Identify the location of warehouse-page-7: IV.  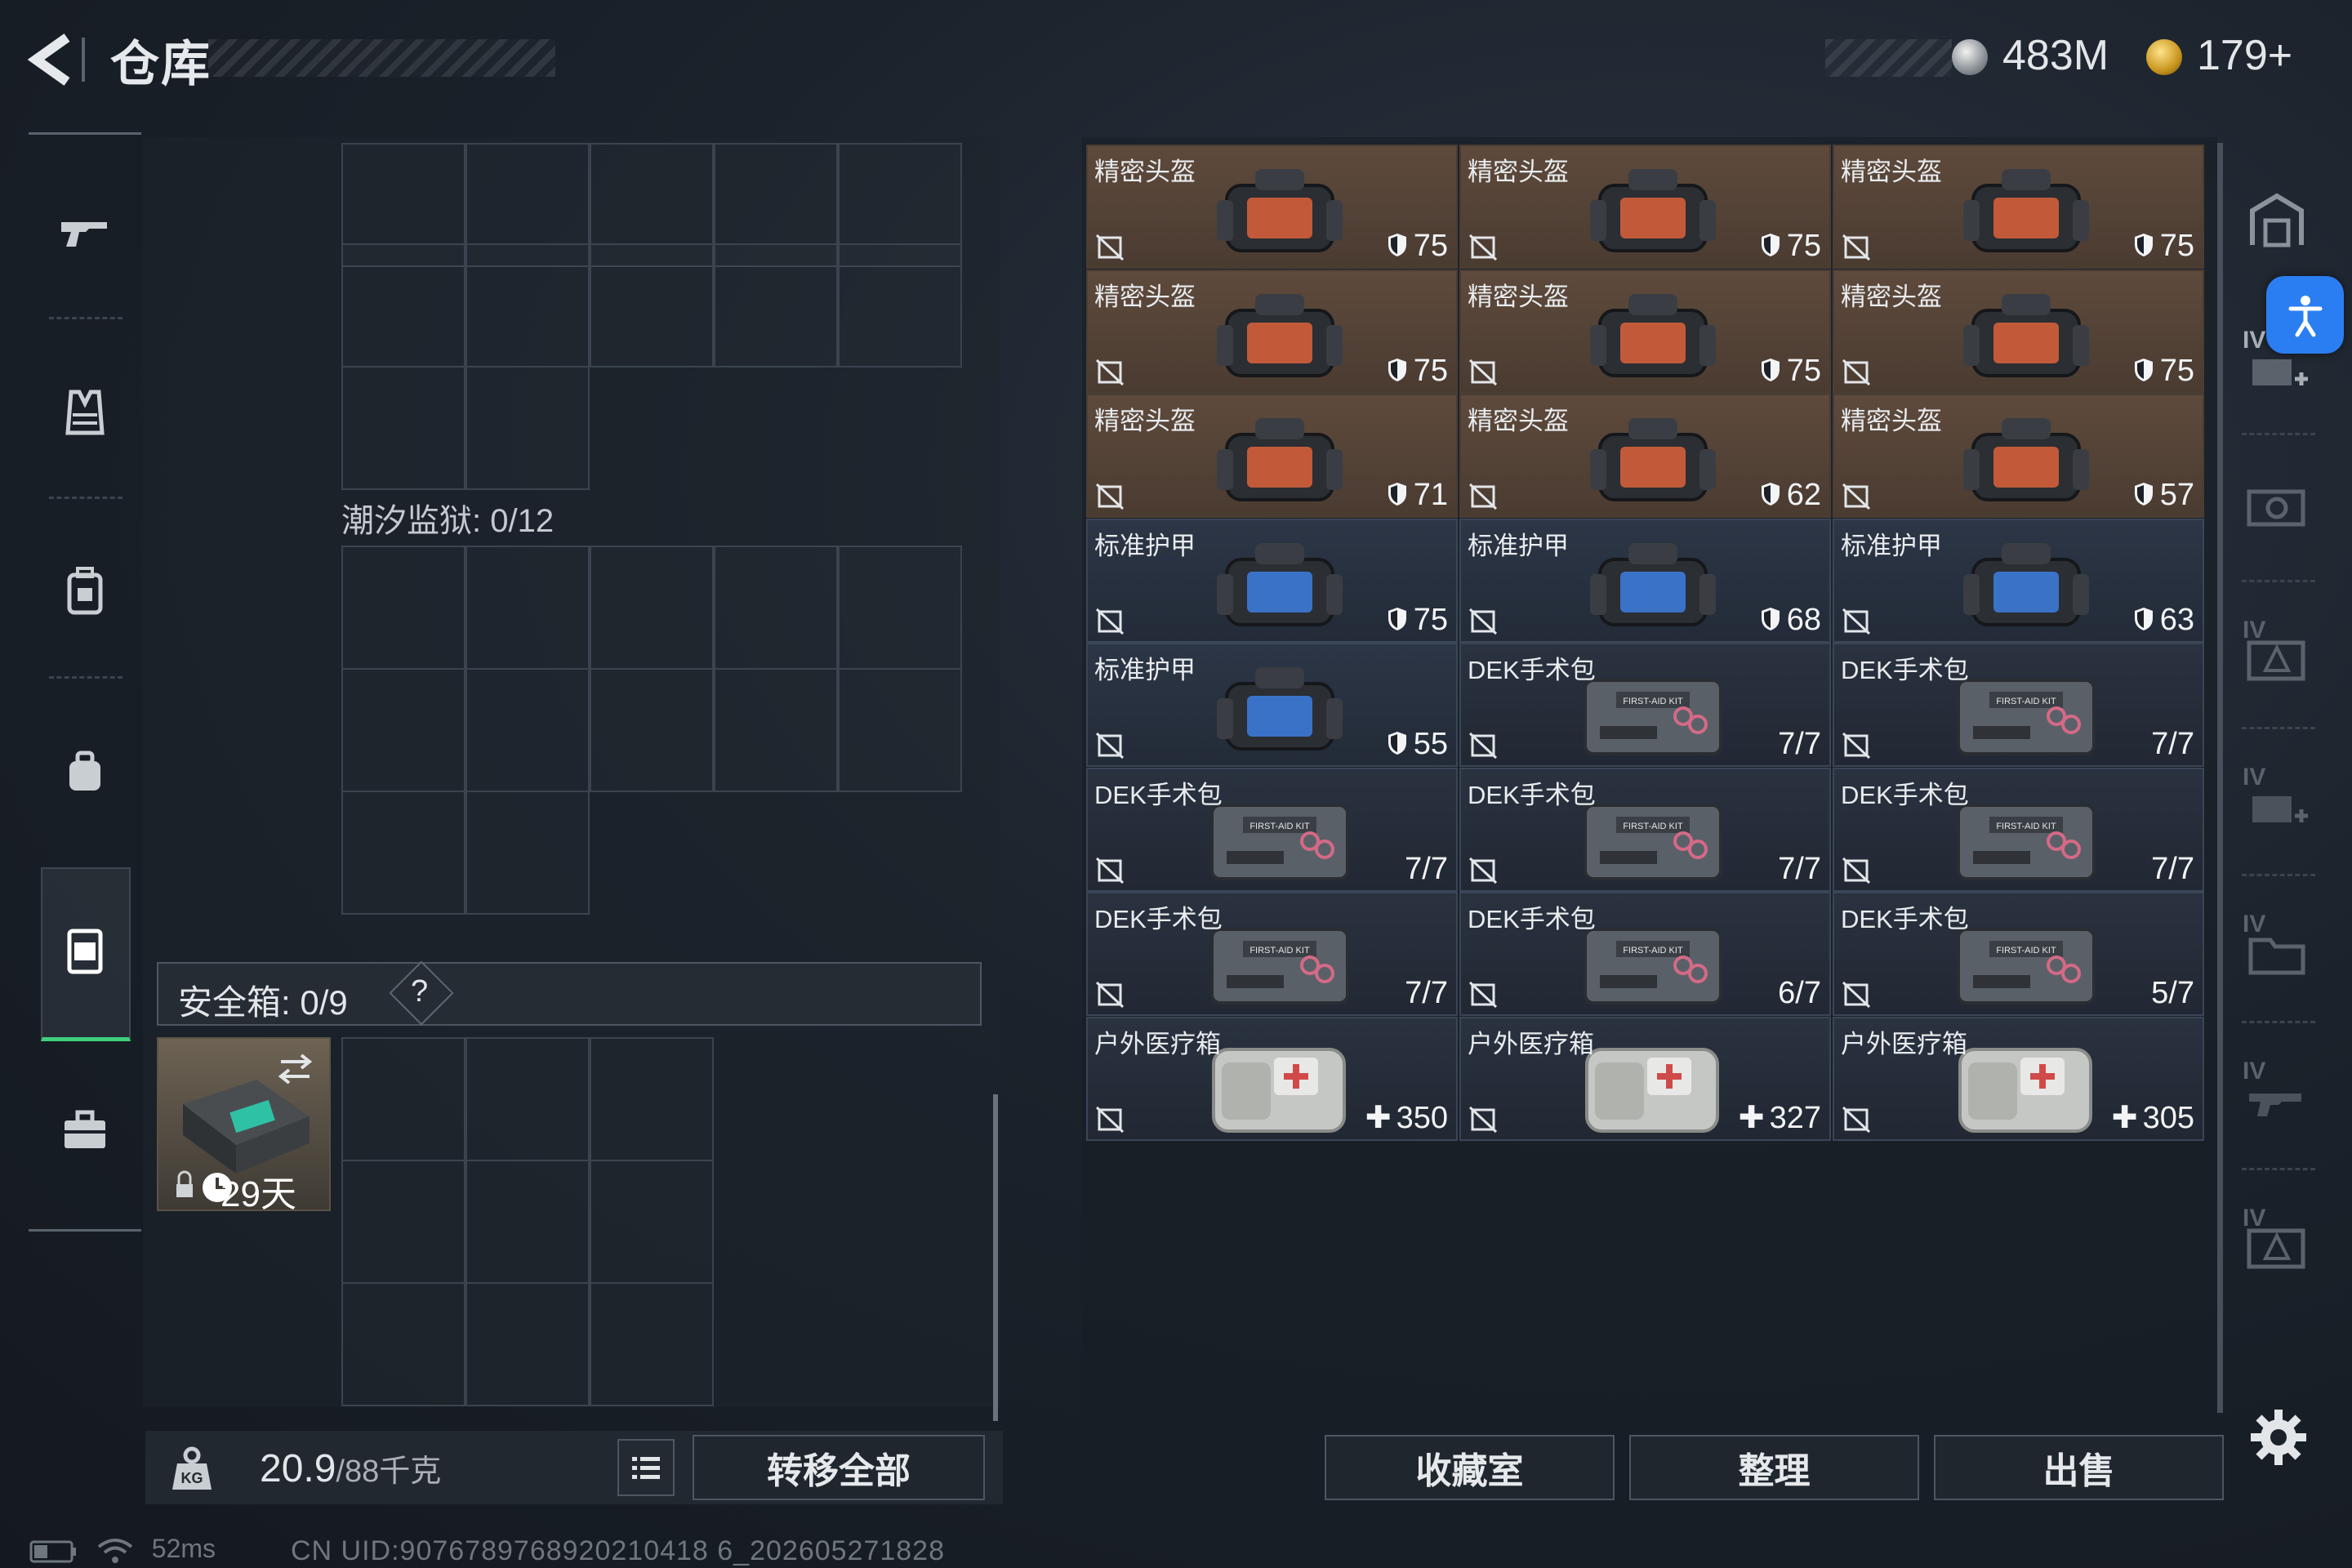
(2277, 1098).